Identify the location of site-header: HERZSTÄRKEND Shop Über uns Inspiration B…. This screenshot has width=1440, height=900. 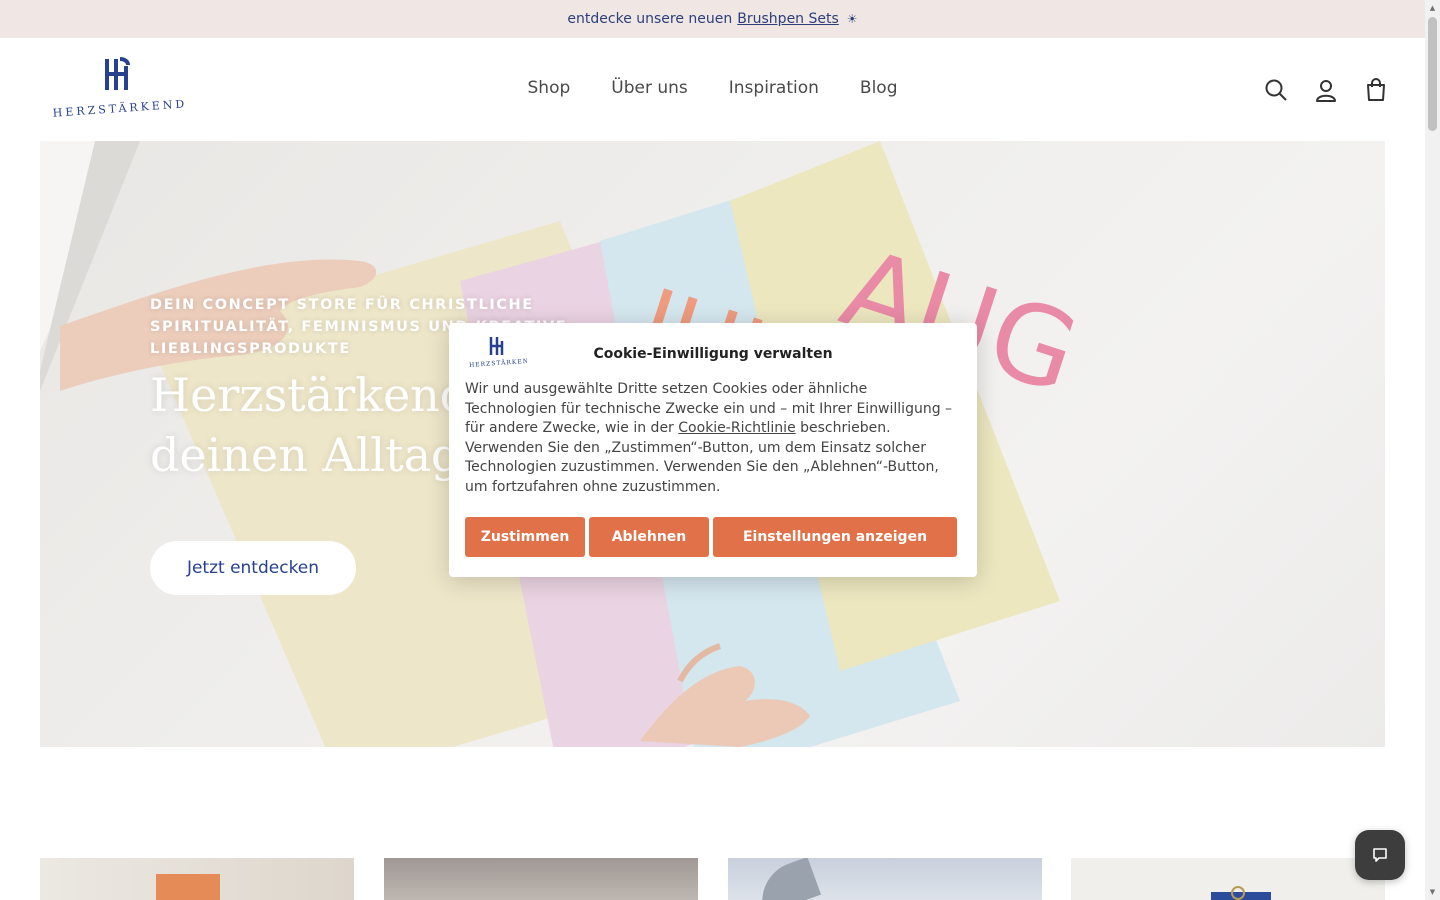
(712, 89).